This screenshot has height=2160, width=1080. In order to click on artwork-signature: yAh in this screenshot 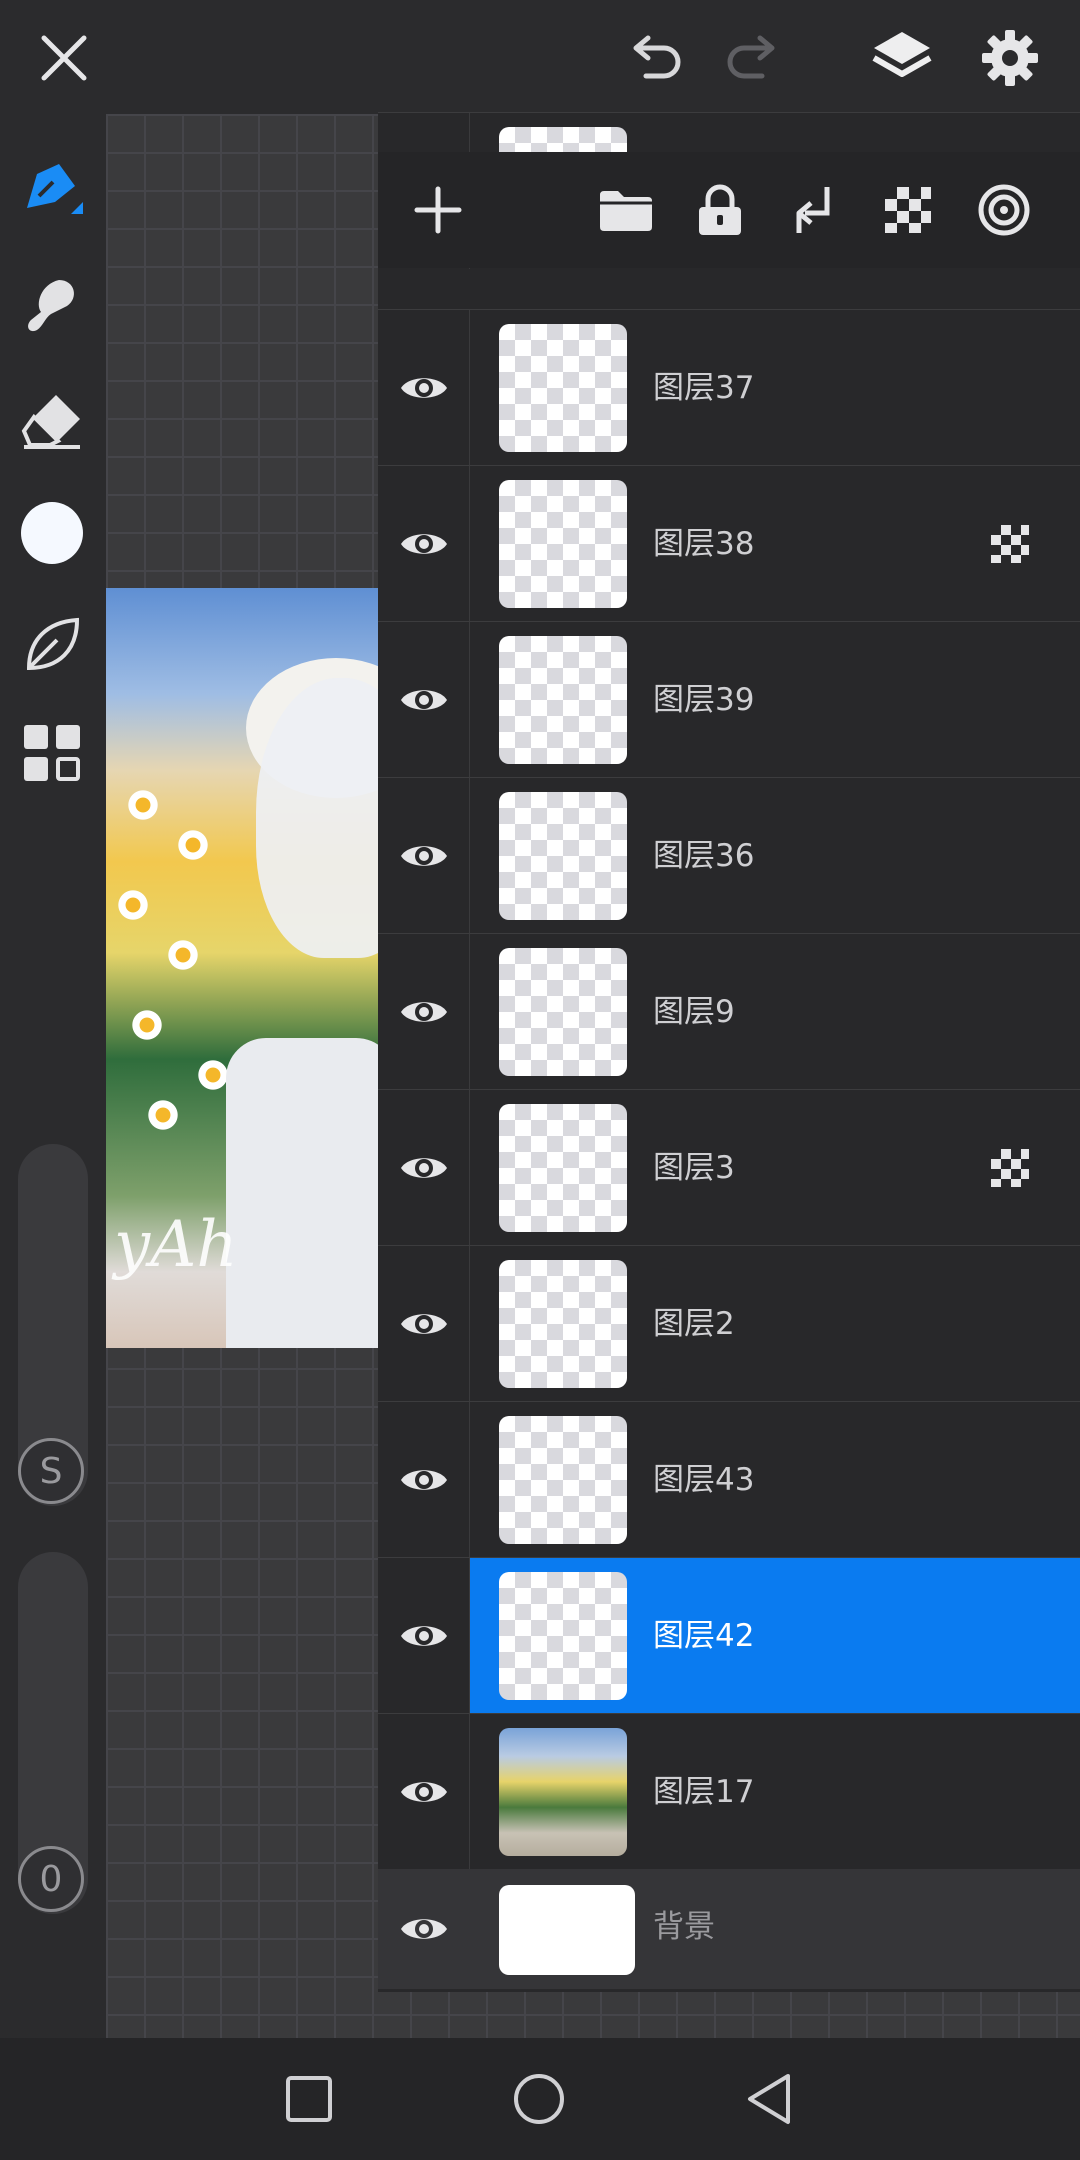, I will do `click(176, 1245)`.